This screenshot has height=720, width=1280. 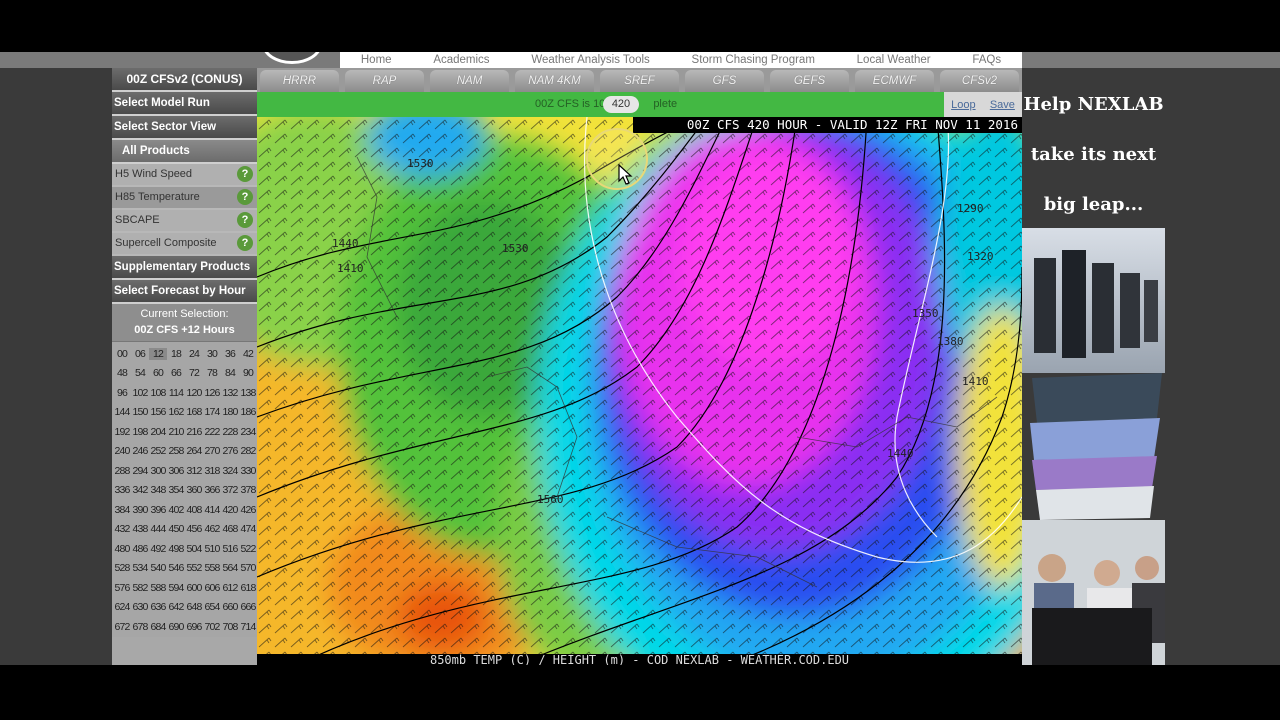 What do you see at coordinates (212, 471) in the screenshot?
I see `forecast-hour-link: 318` at bounding box center [212, 471].